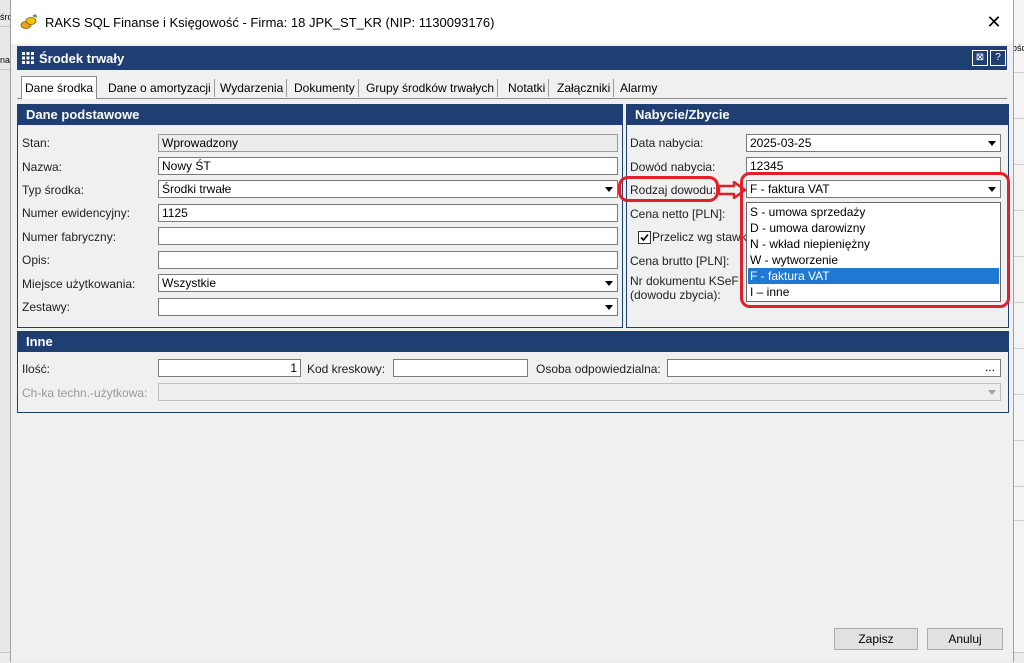  What do you see at coordinates (320, 115) in the screenshot?
I see `basic-data-header: Dane podstawowe` at bounding box center [320, 115].